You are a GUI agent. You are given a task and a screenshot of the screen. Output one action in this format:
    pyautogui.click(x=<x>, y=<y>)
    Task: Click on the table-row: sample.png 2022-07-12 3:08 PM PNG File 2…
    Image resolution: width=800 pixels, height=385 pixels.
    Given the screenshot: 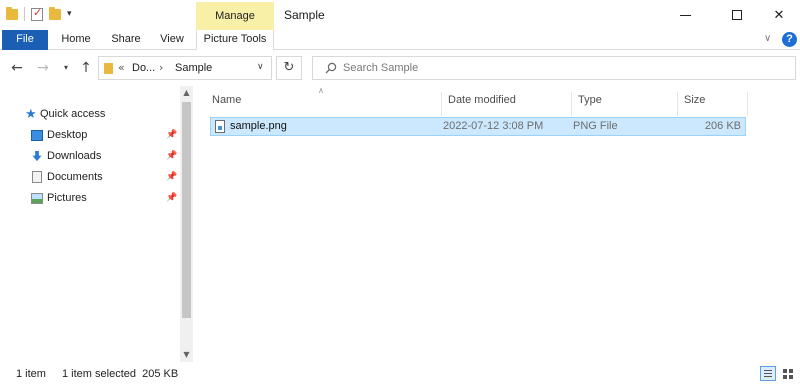 What is the action you would take?
    pyautogui.click(x=478, y=126)
    